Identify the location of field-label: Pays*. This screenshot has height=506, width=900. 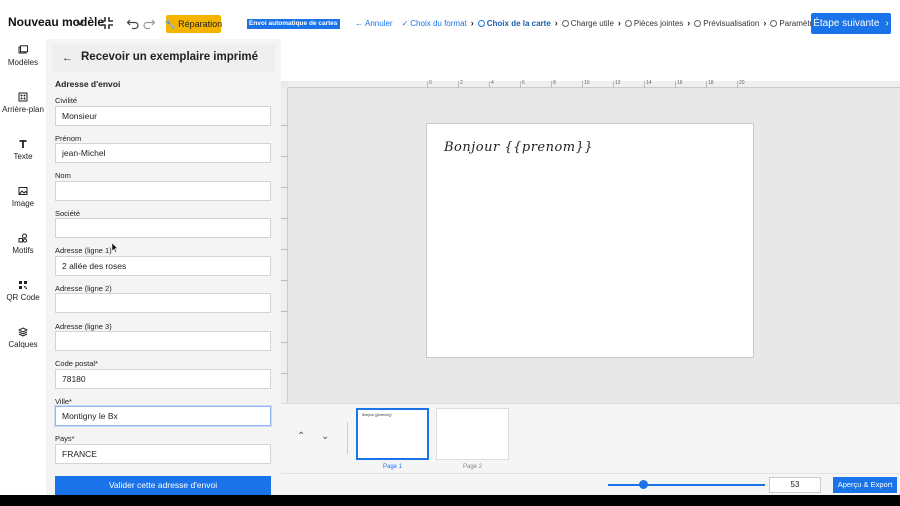
(65, 438).